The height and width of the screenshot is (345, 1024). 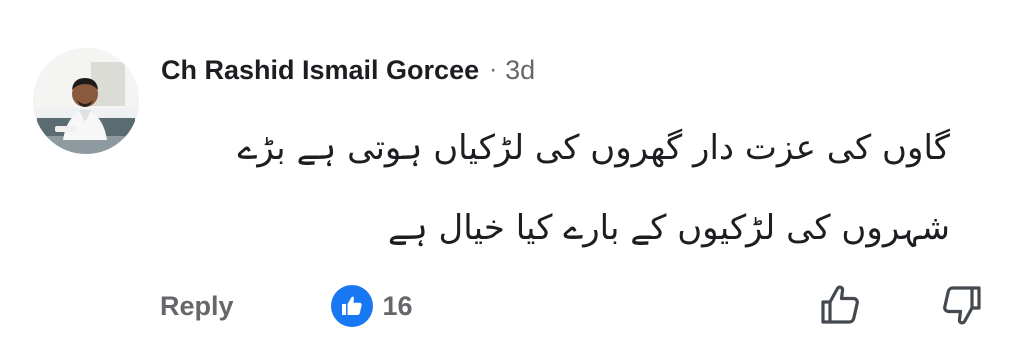 What do you see at coordinates (351, 306) in the screenshot?
I see `thumbs-up-icon` at bounding box center [351, 306].